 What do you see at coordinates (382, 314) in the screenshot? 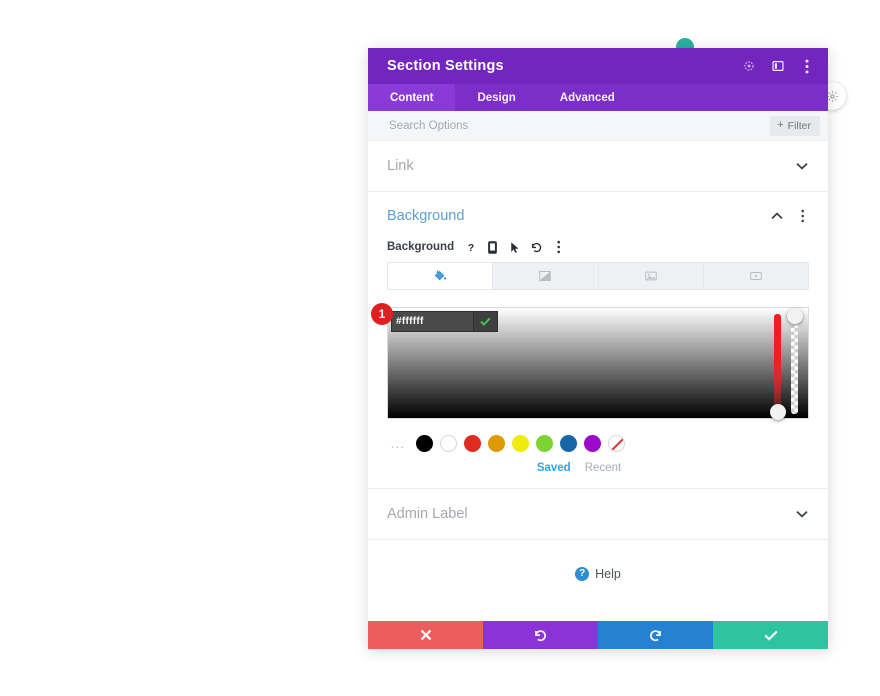
I see `step-badge-1: 1` at bounding box center [382, 314].